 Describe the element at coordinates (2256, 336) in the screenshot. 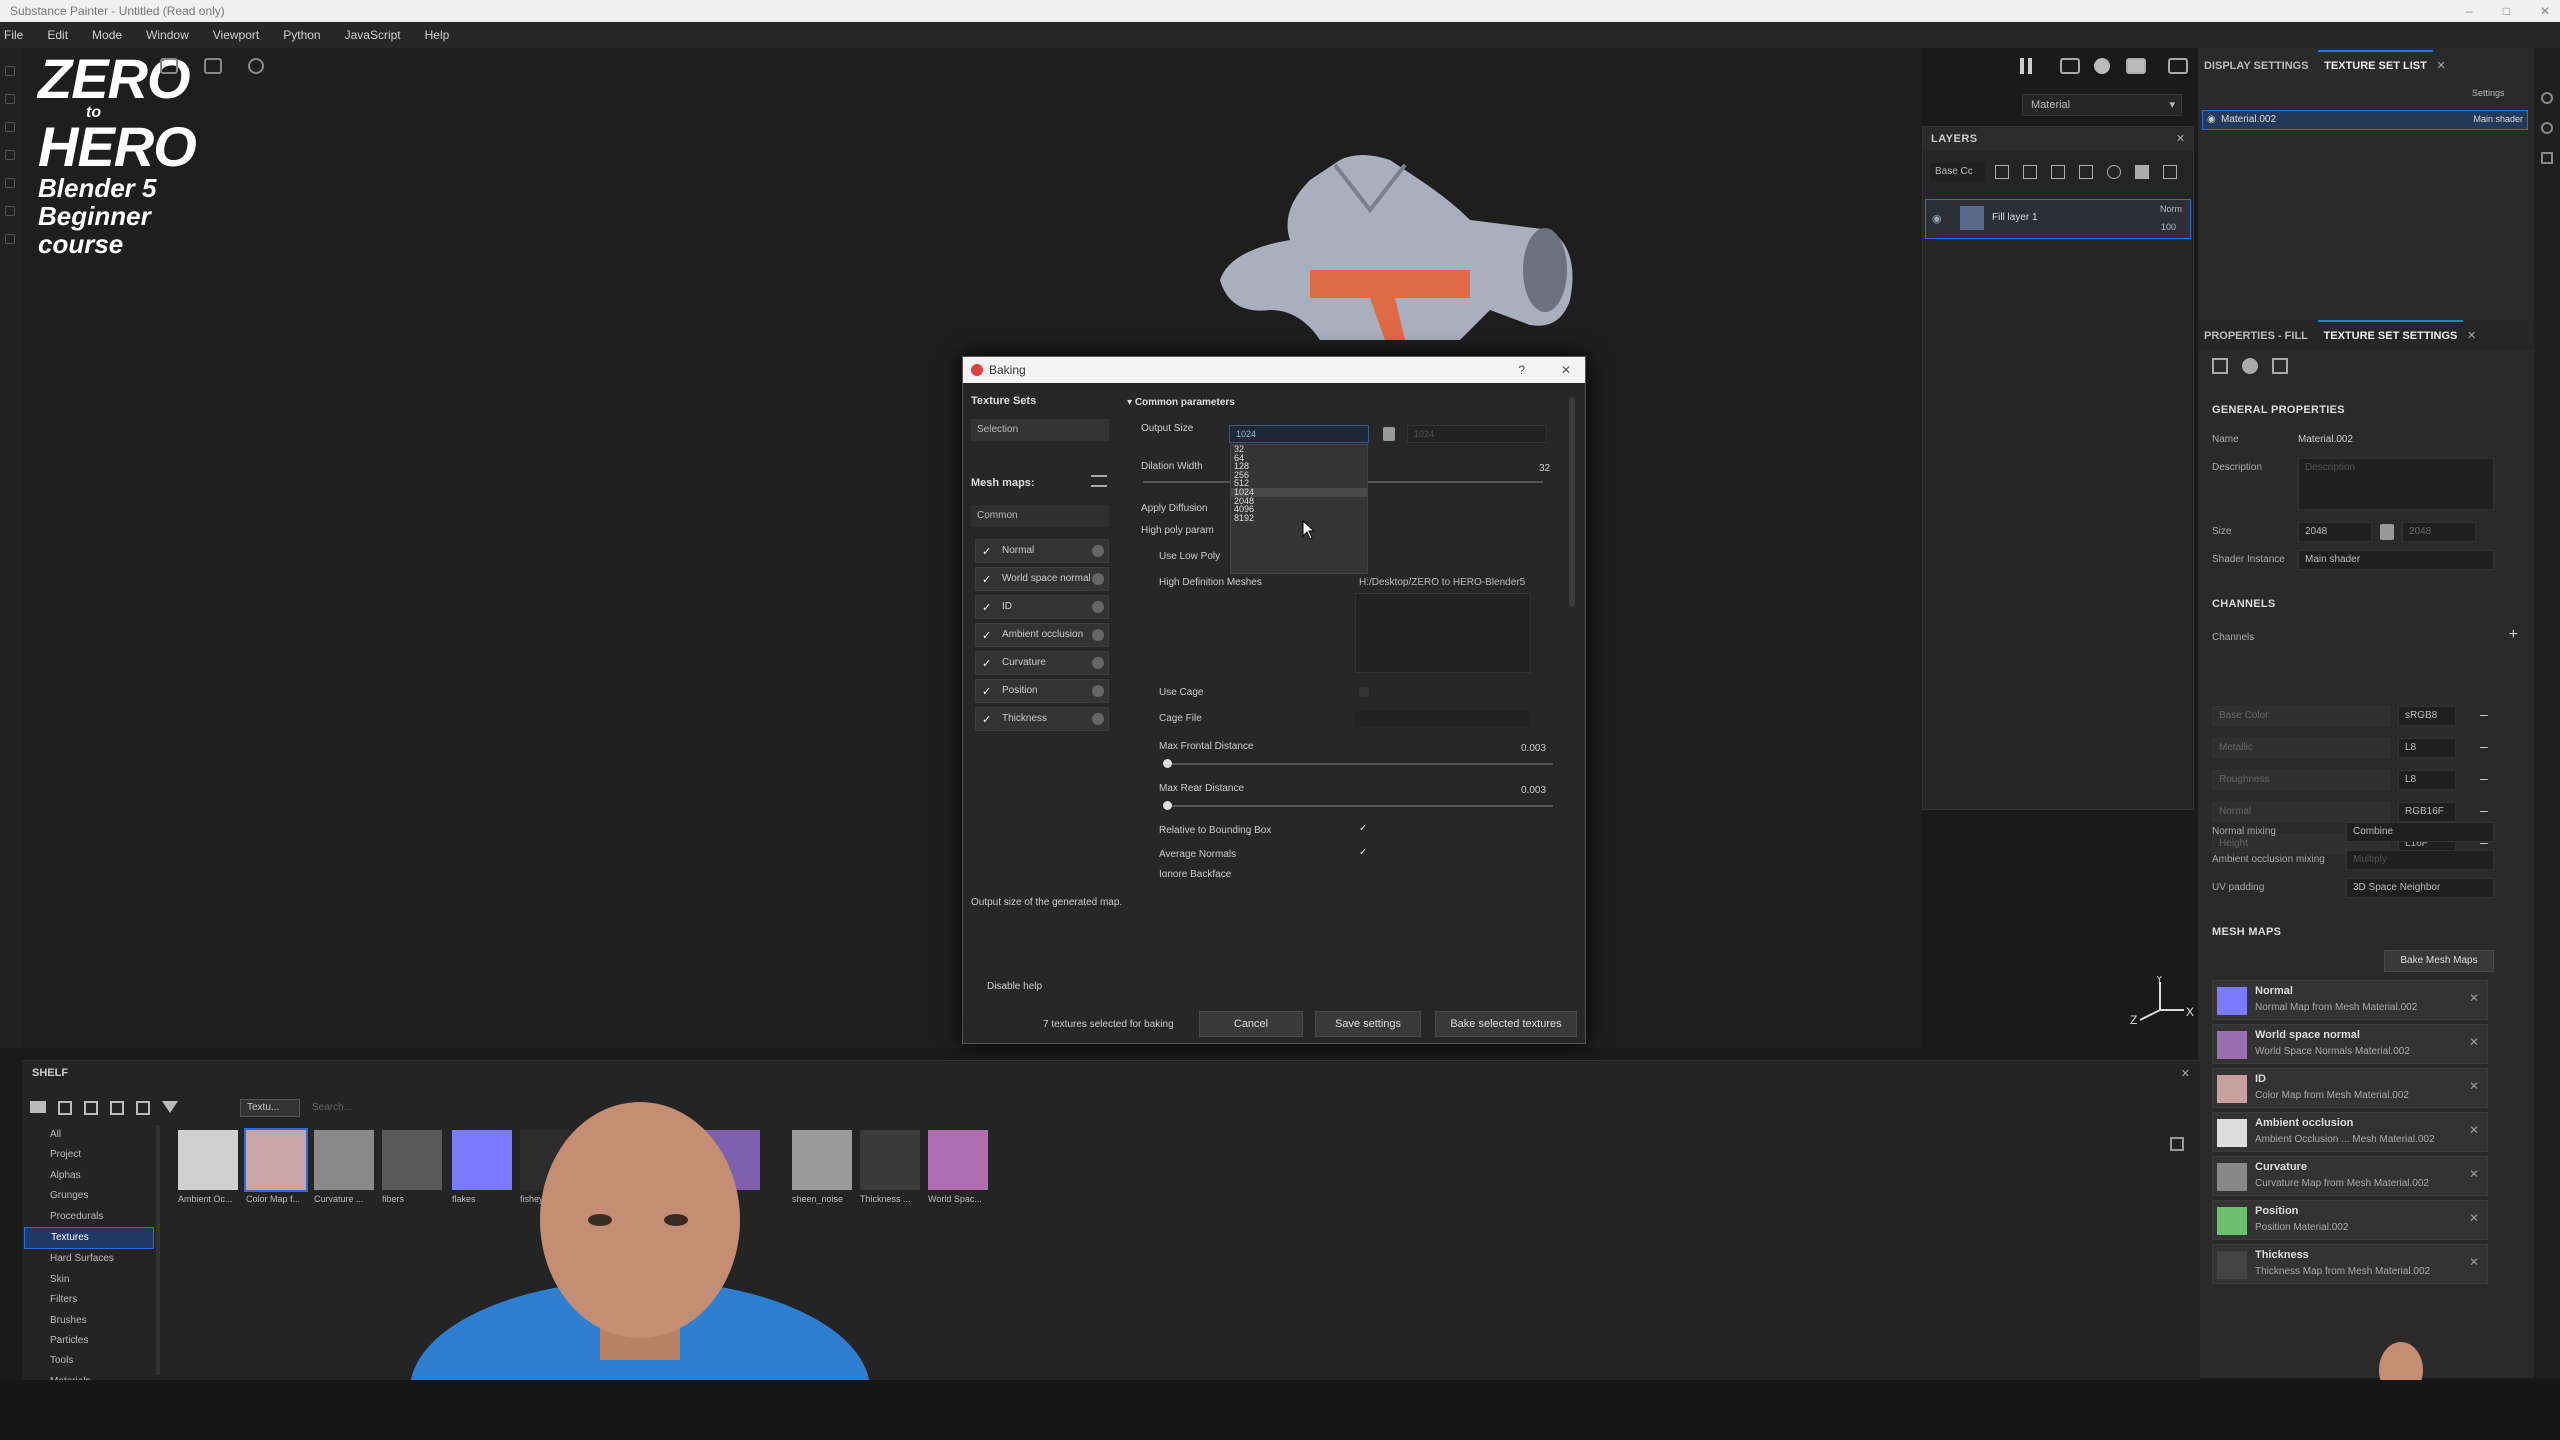

I see `tab-properties-fill: PROPERTIES - FILL` at that location.